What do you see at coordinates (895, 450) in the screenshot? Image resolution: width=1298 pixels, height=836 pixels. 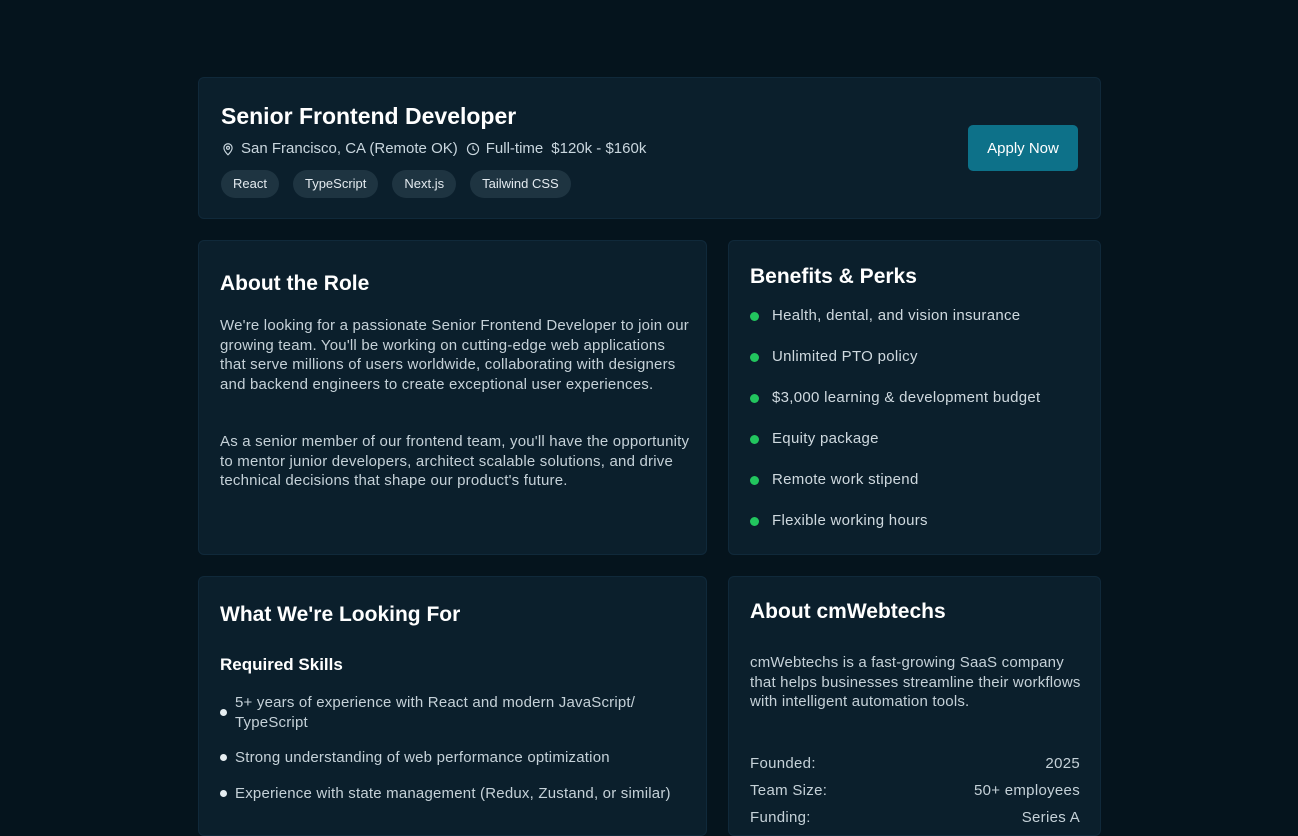 I see `list-item: Equity package` at bounding box center [895, 450].